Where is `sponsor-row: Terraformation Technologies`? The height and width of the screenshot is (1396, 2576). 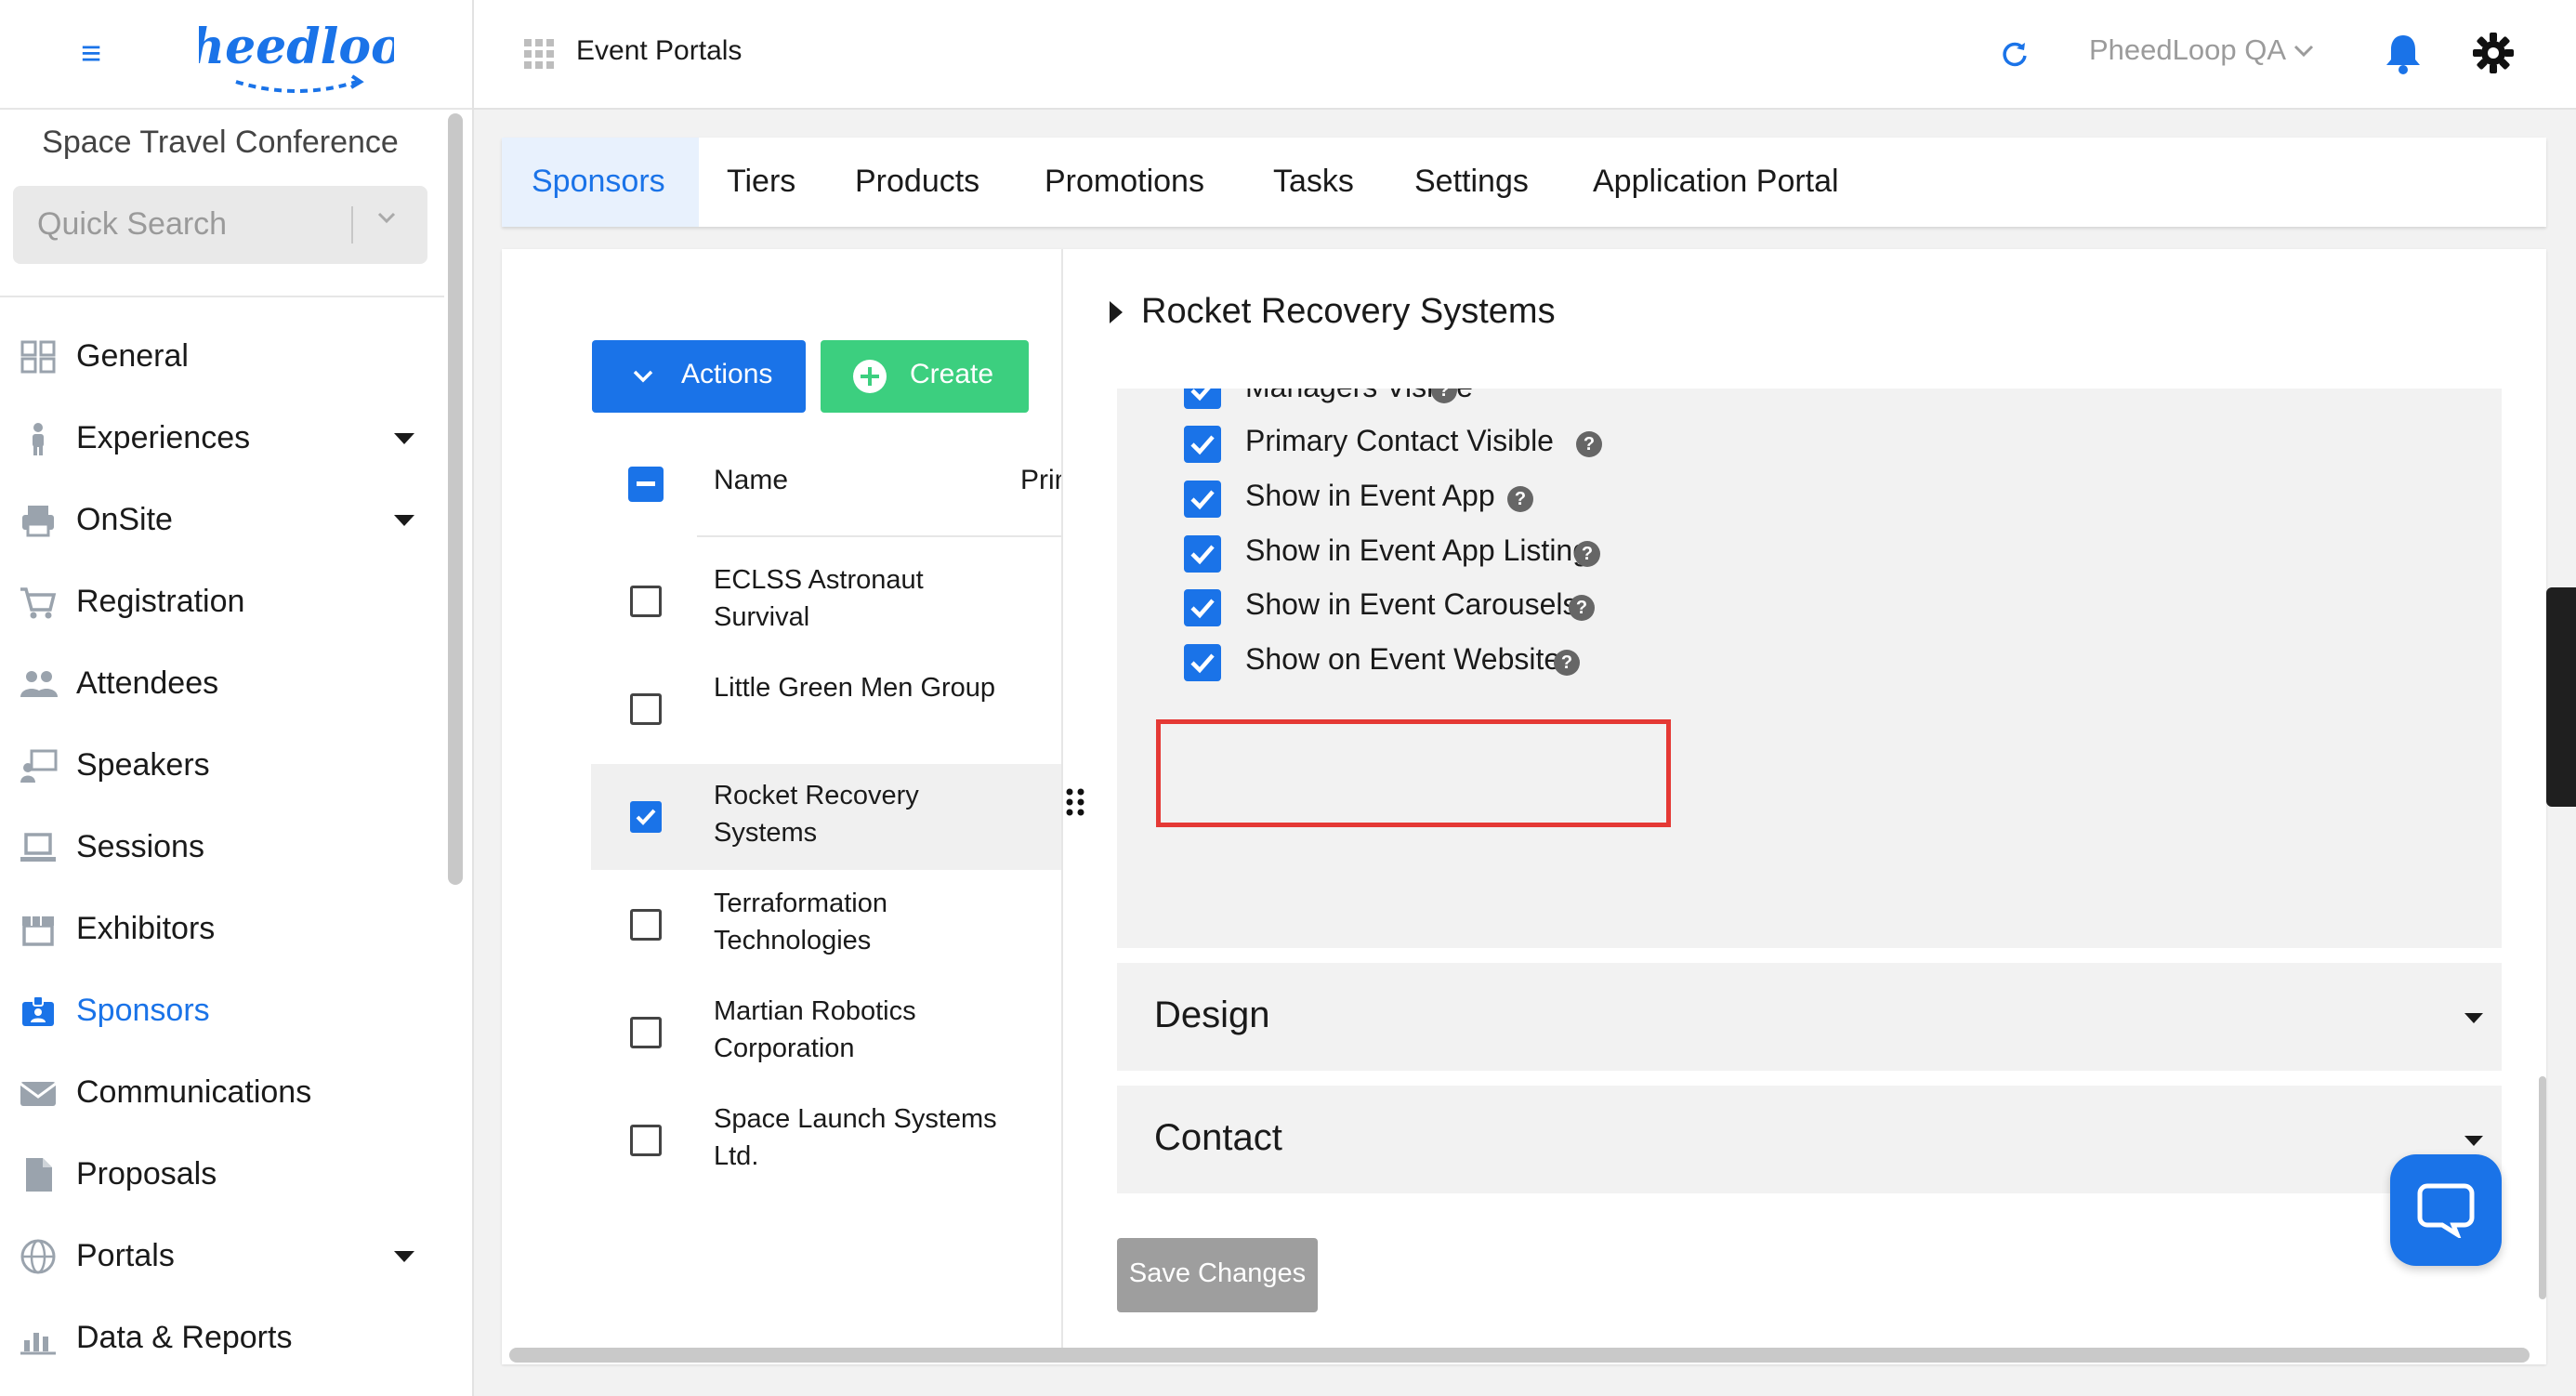
sponsor-row: Terraformation Technologies is located at coordinates (826, 925).